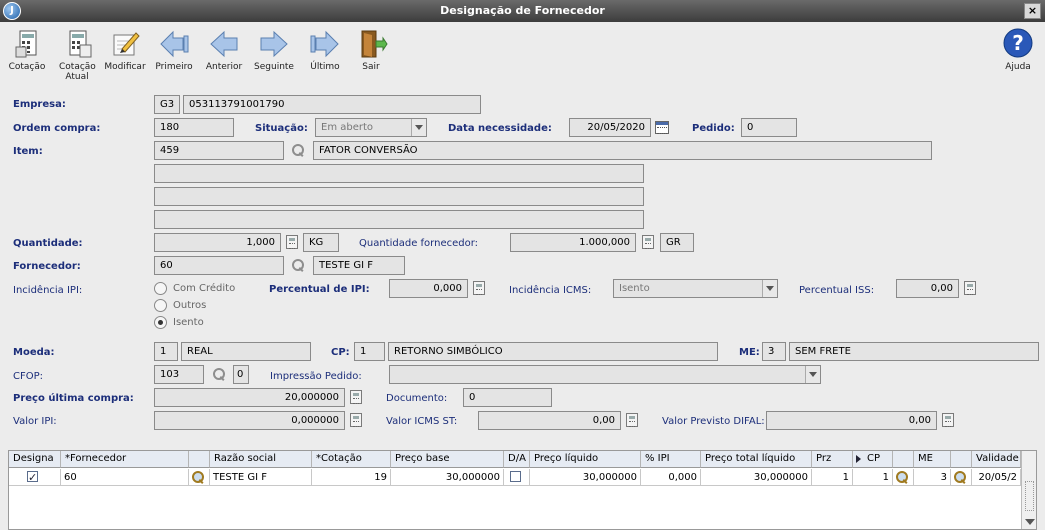 The height and width of the screenshot is (530, 1045). What do you see at coordinates (261, 459) in the screenshot?
I see `column-header: Razão social` at bounding box center [261, 459].